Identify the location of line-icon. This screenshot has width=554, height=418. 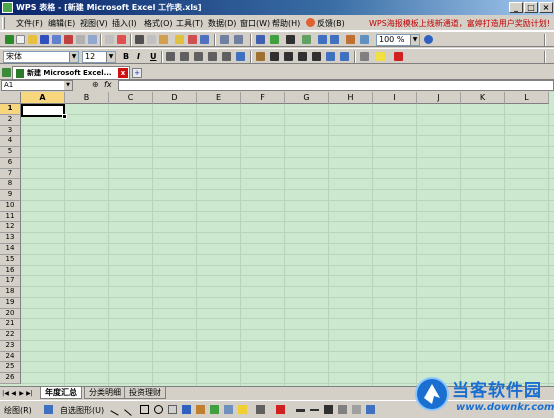
(116, 409).